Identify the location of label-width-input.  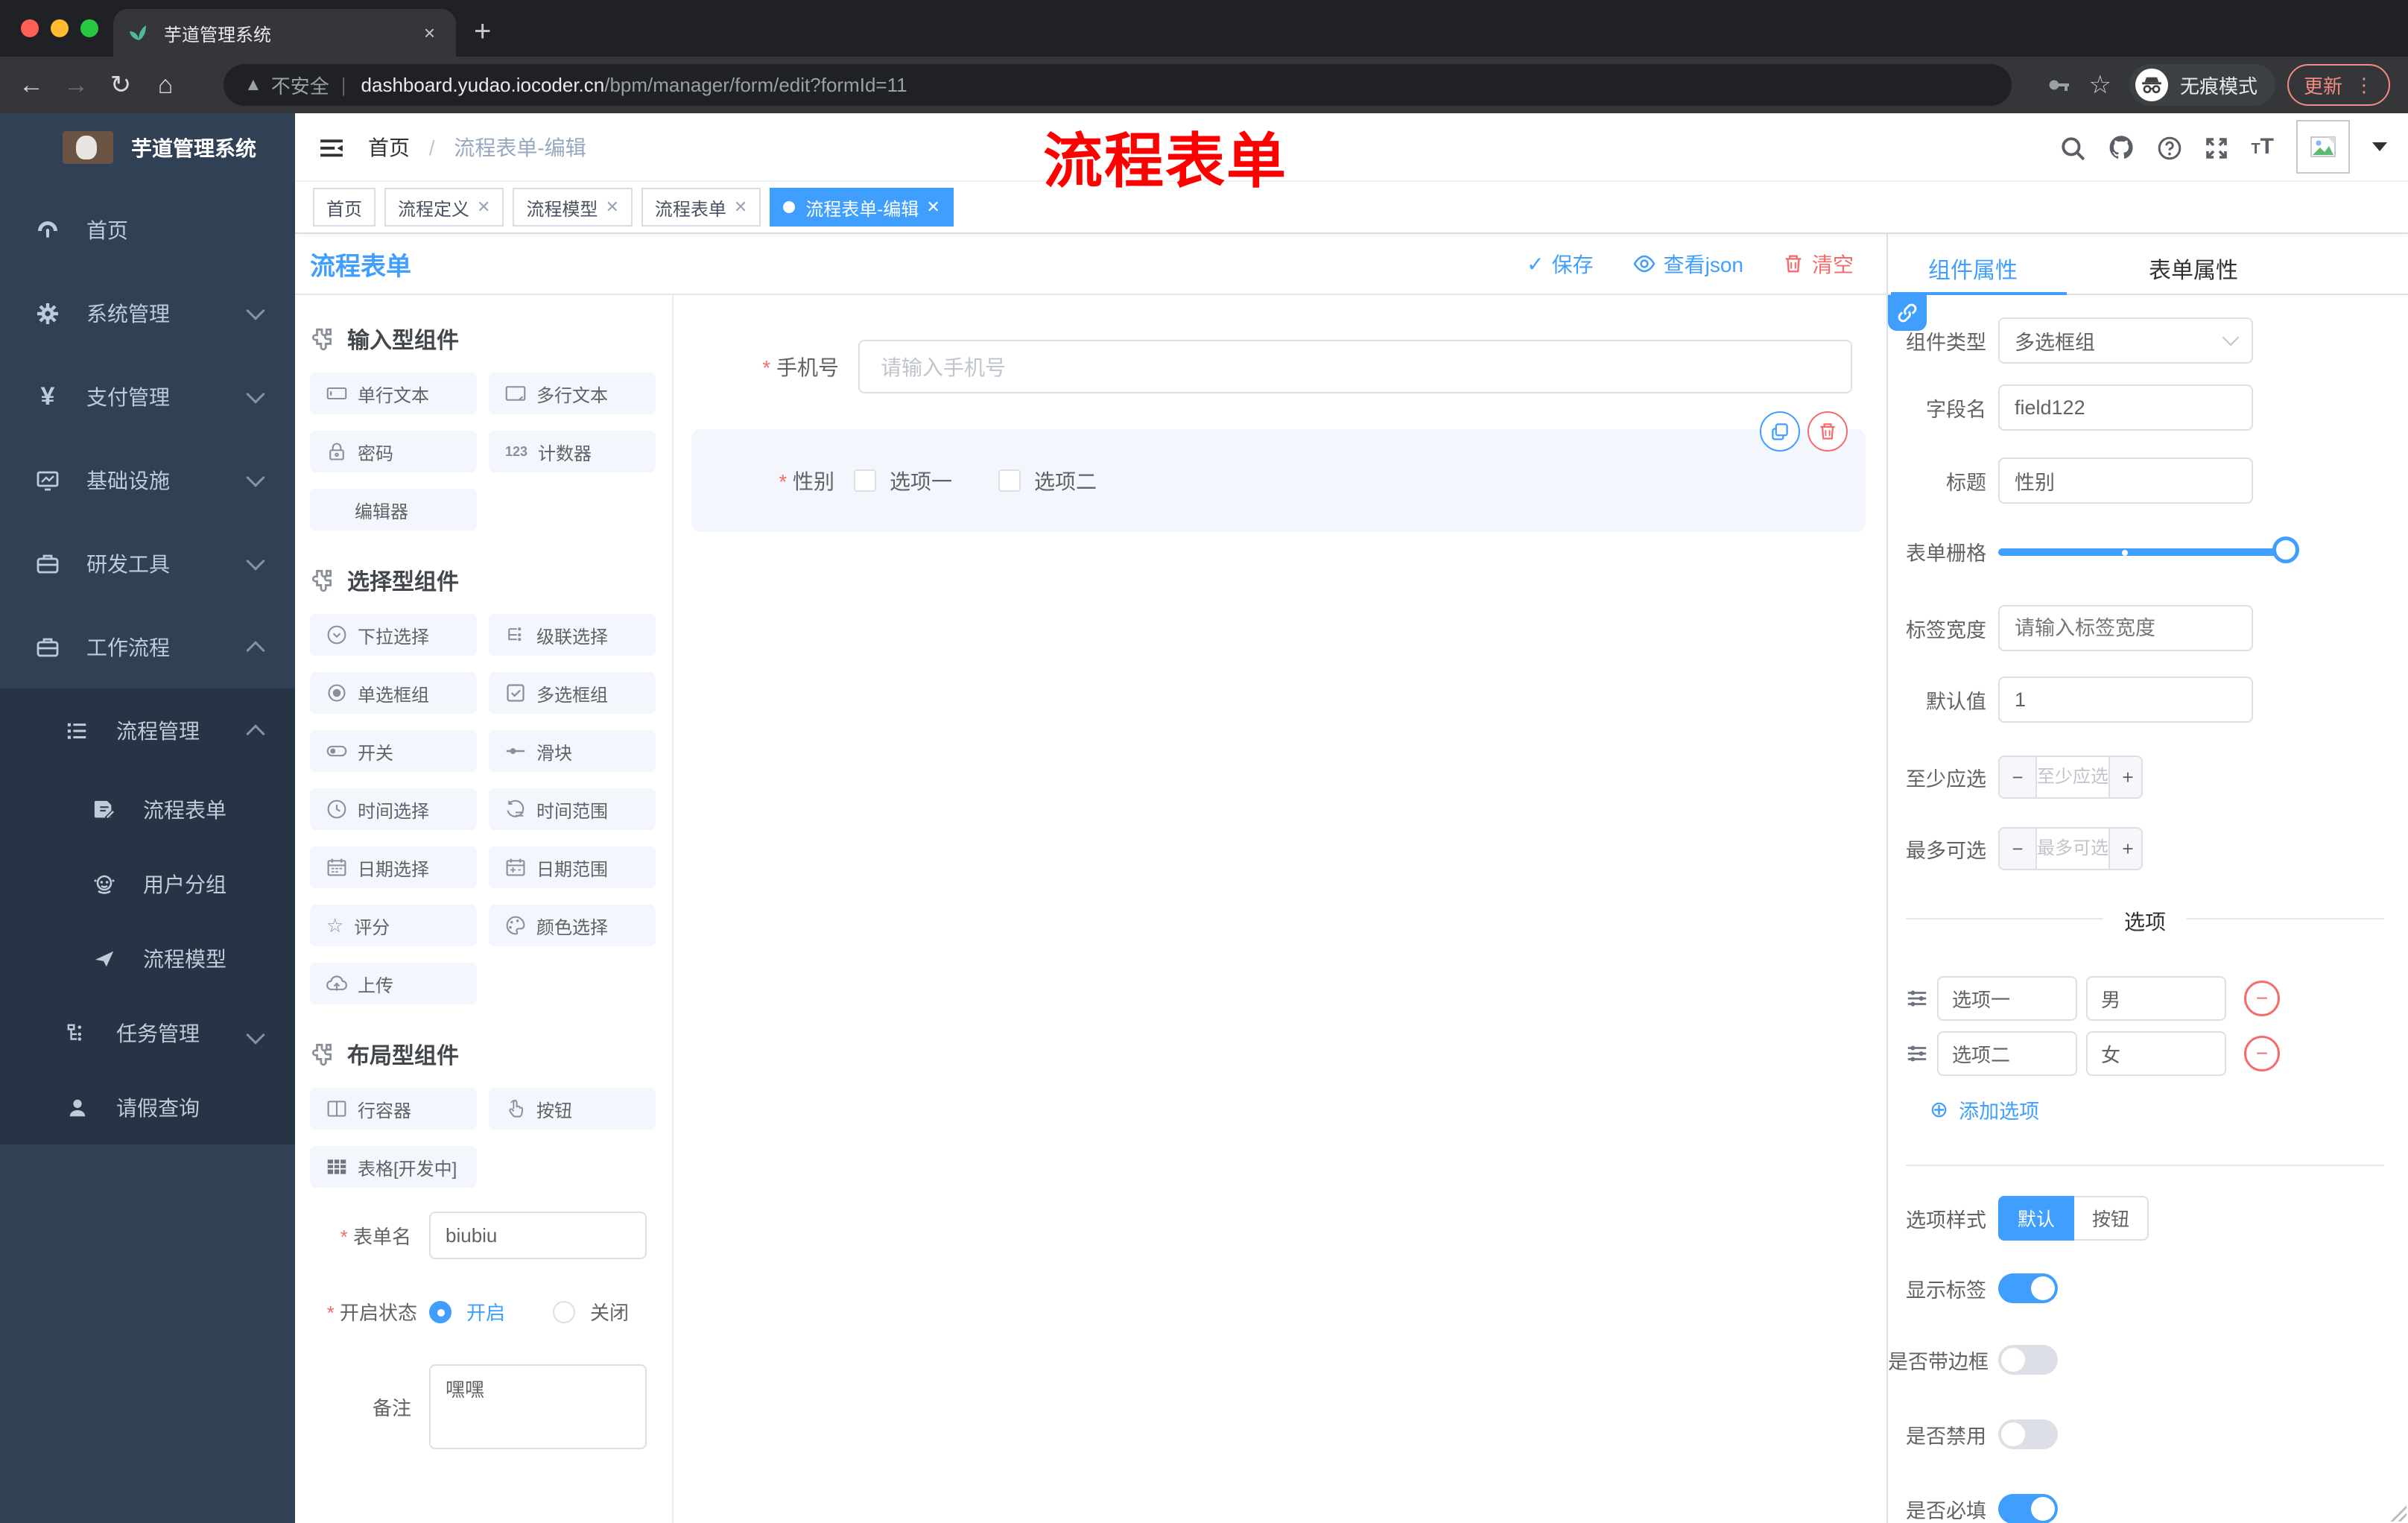
(2125, 628).